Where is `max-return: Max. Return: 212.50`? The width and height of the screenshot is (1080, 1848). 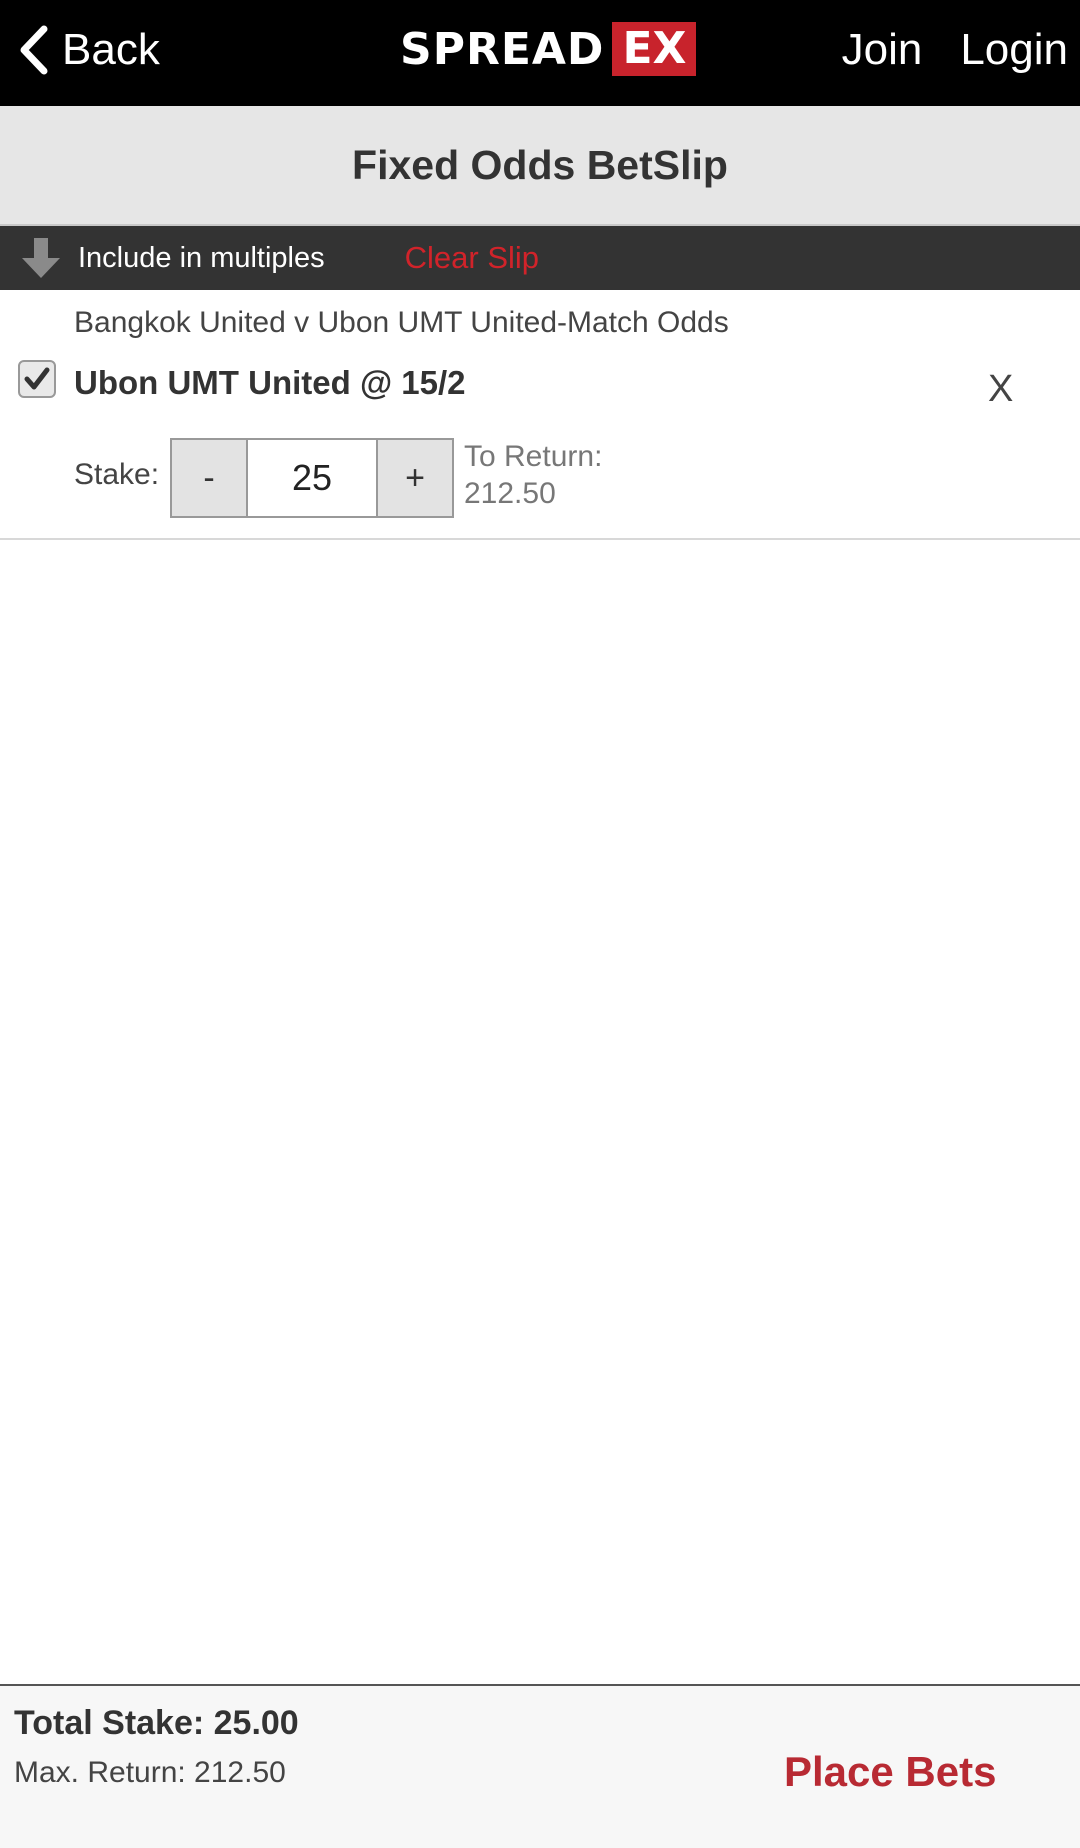 max-return: Max. Return: 212.50 is located at coordinates (150, 1772).